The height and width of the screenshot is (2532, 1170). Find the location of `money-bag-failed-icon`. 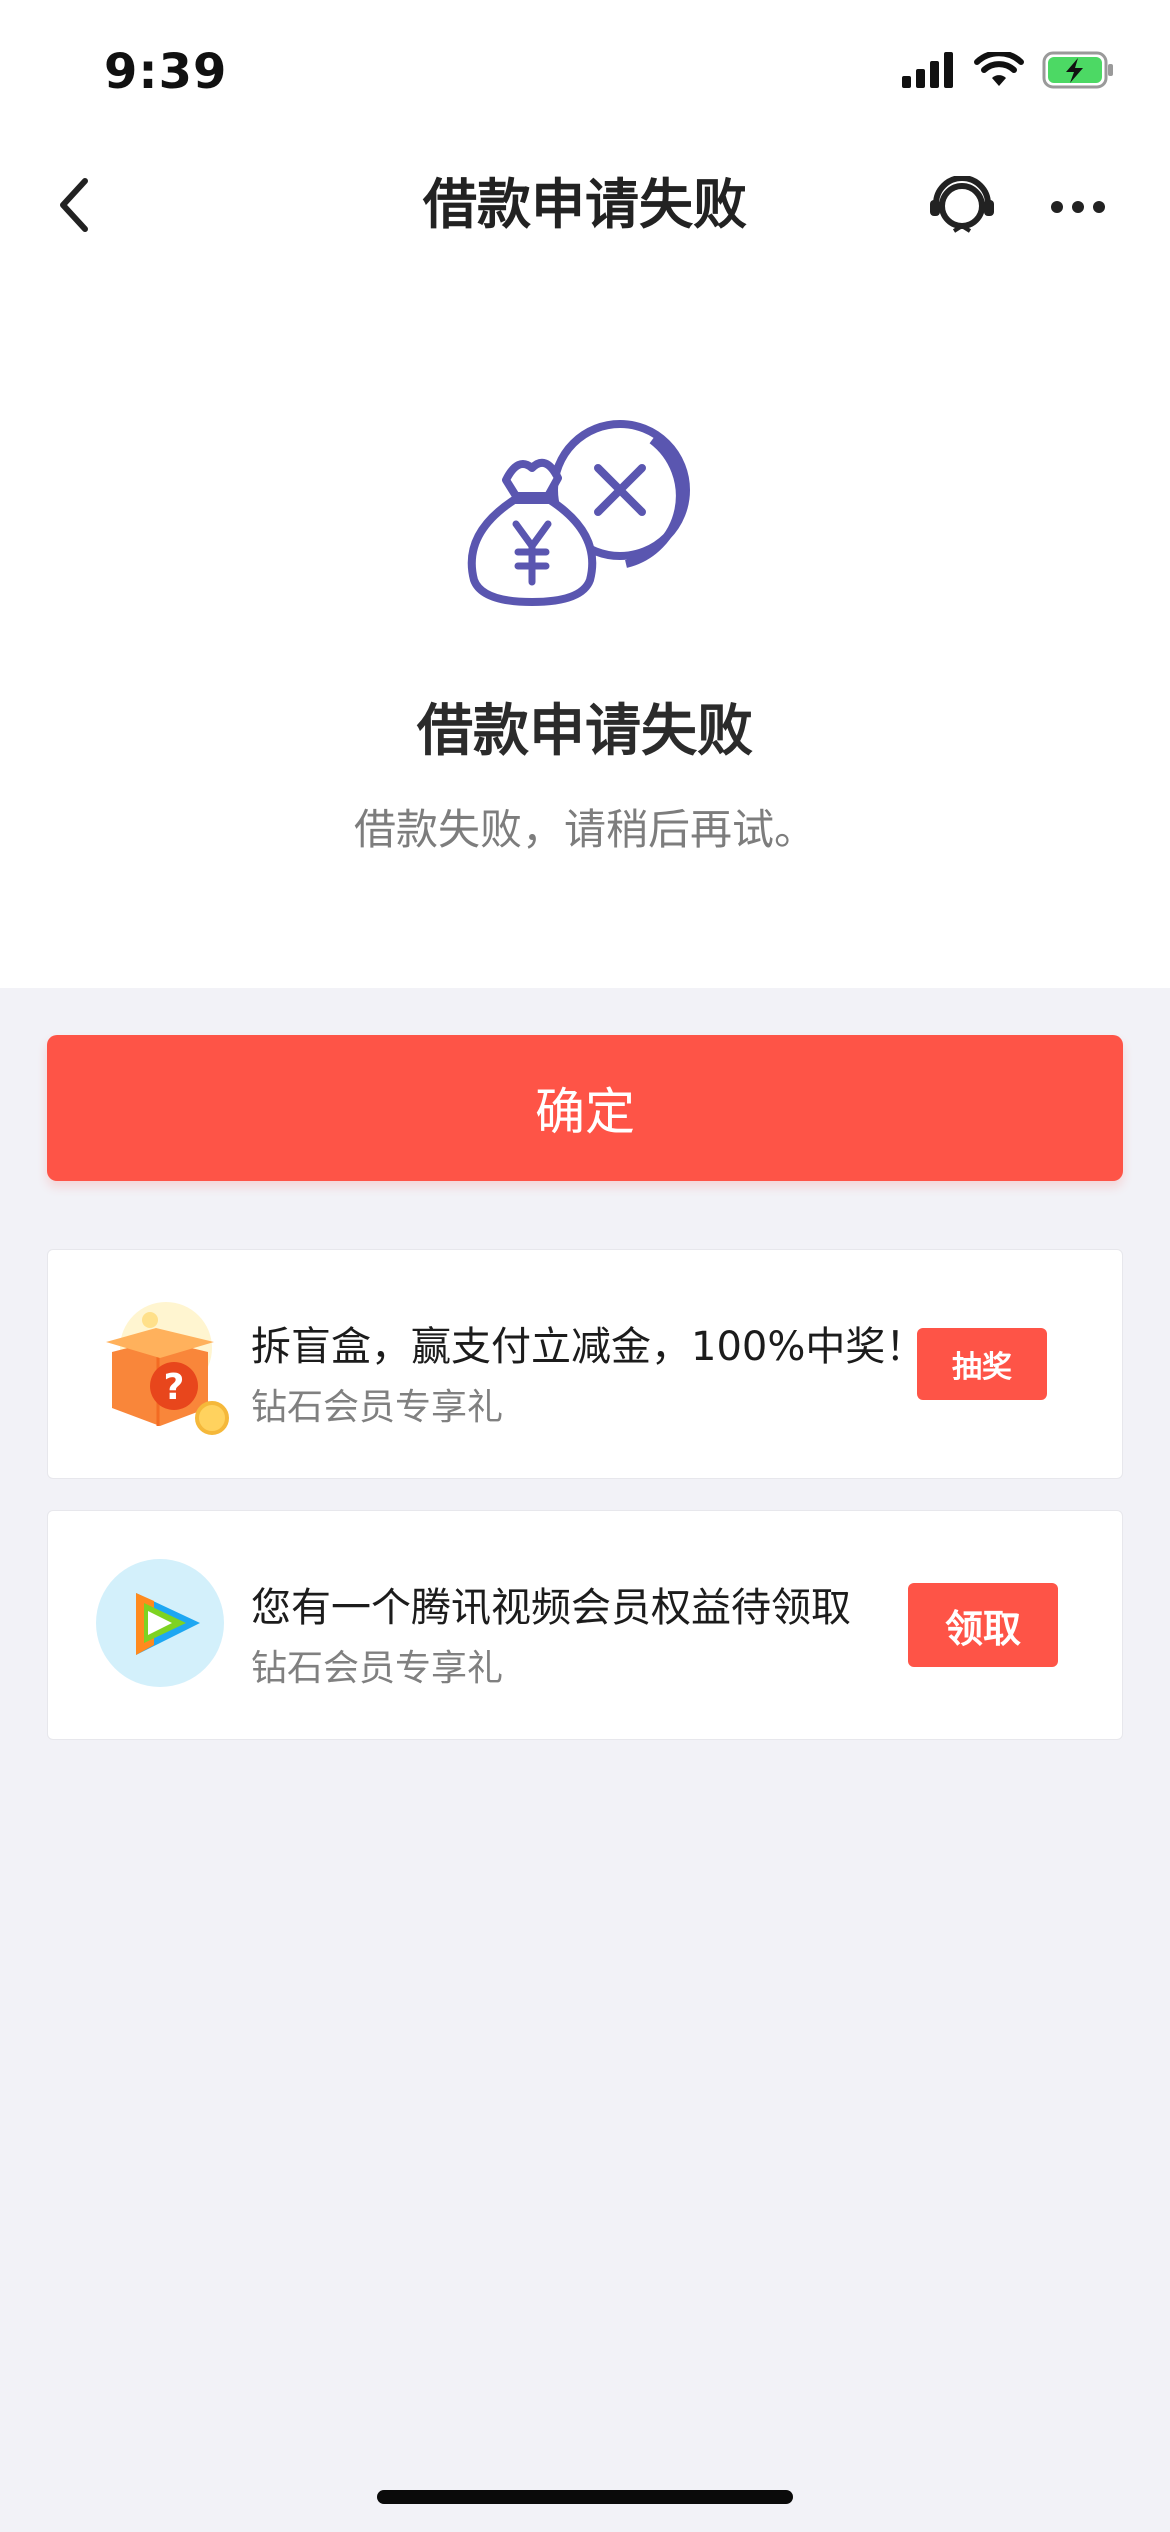

money-bag-failed-icon is located at coordinates (587, 509).